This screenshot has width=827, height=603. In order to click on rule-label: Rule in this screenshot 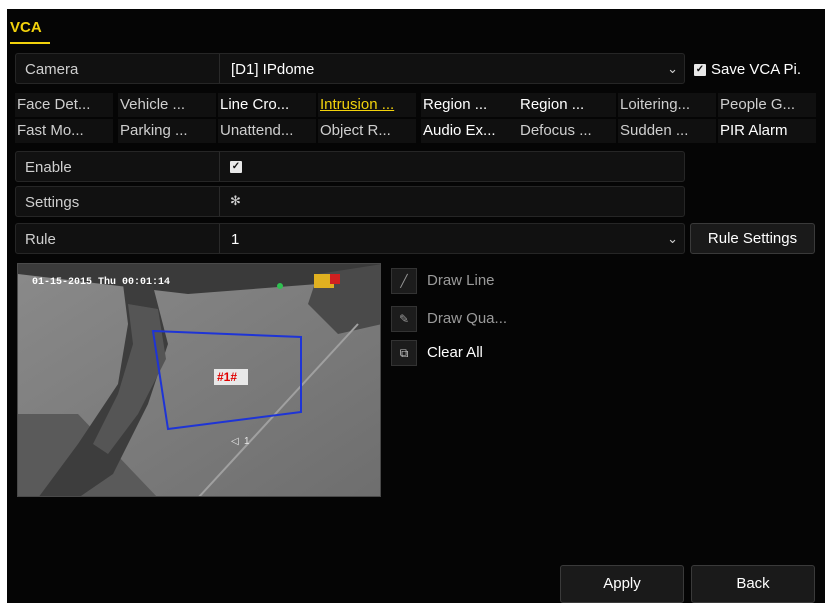, I will do `click(40, 239)`.